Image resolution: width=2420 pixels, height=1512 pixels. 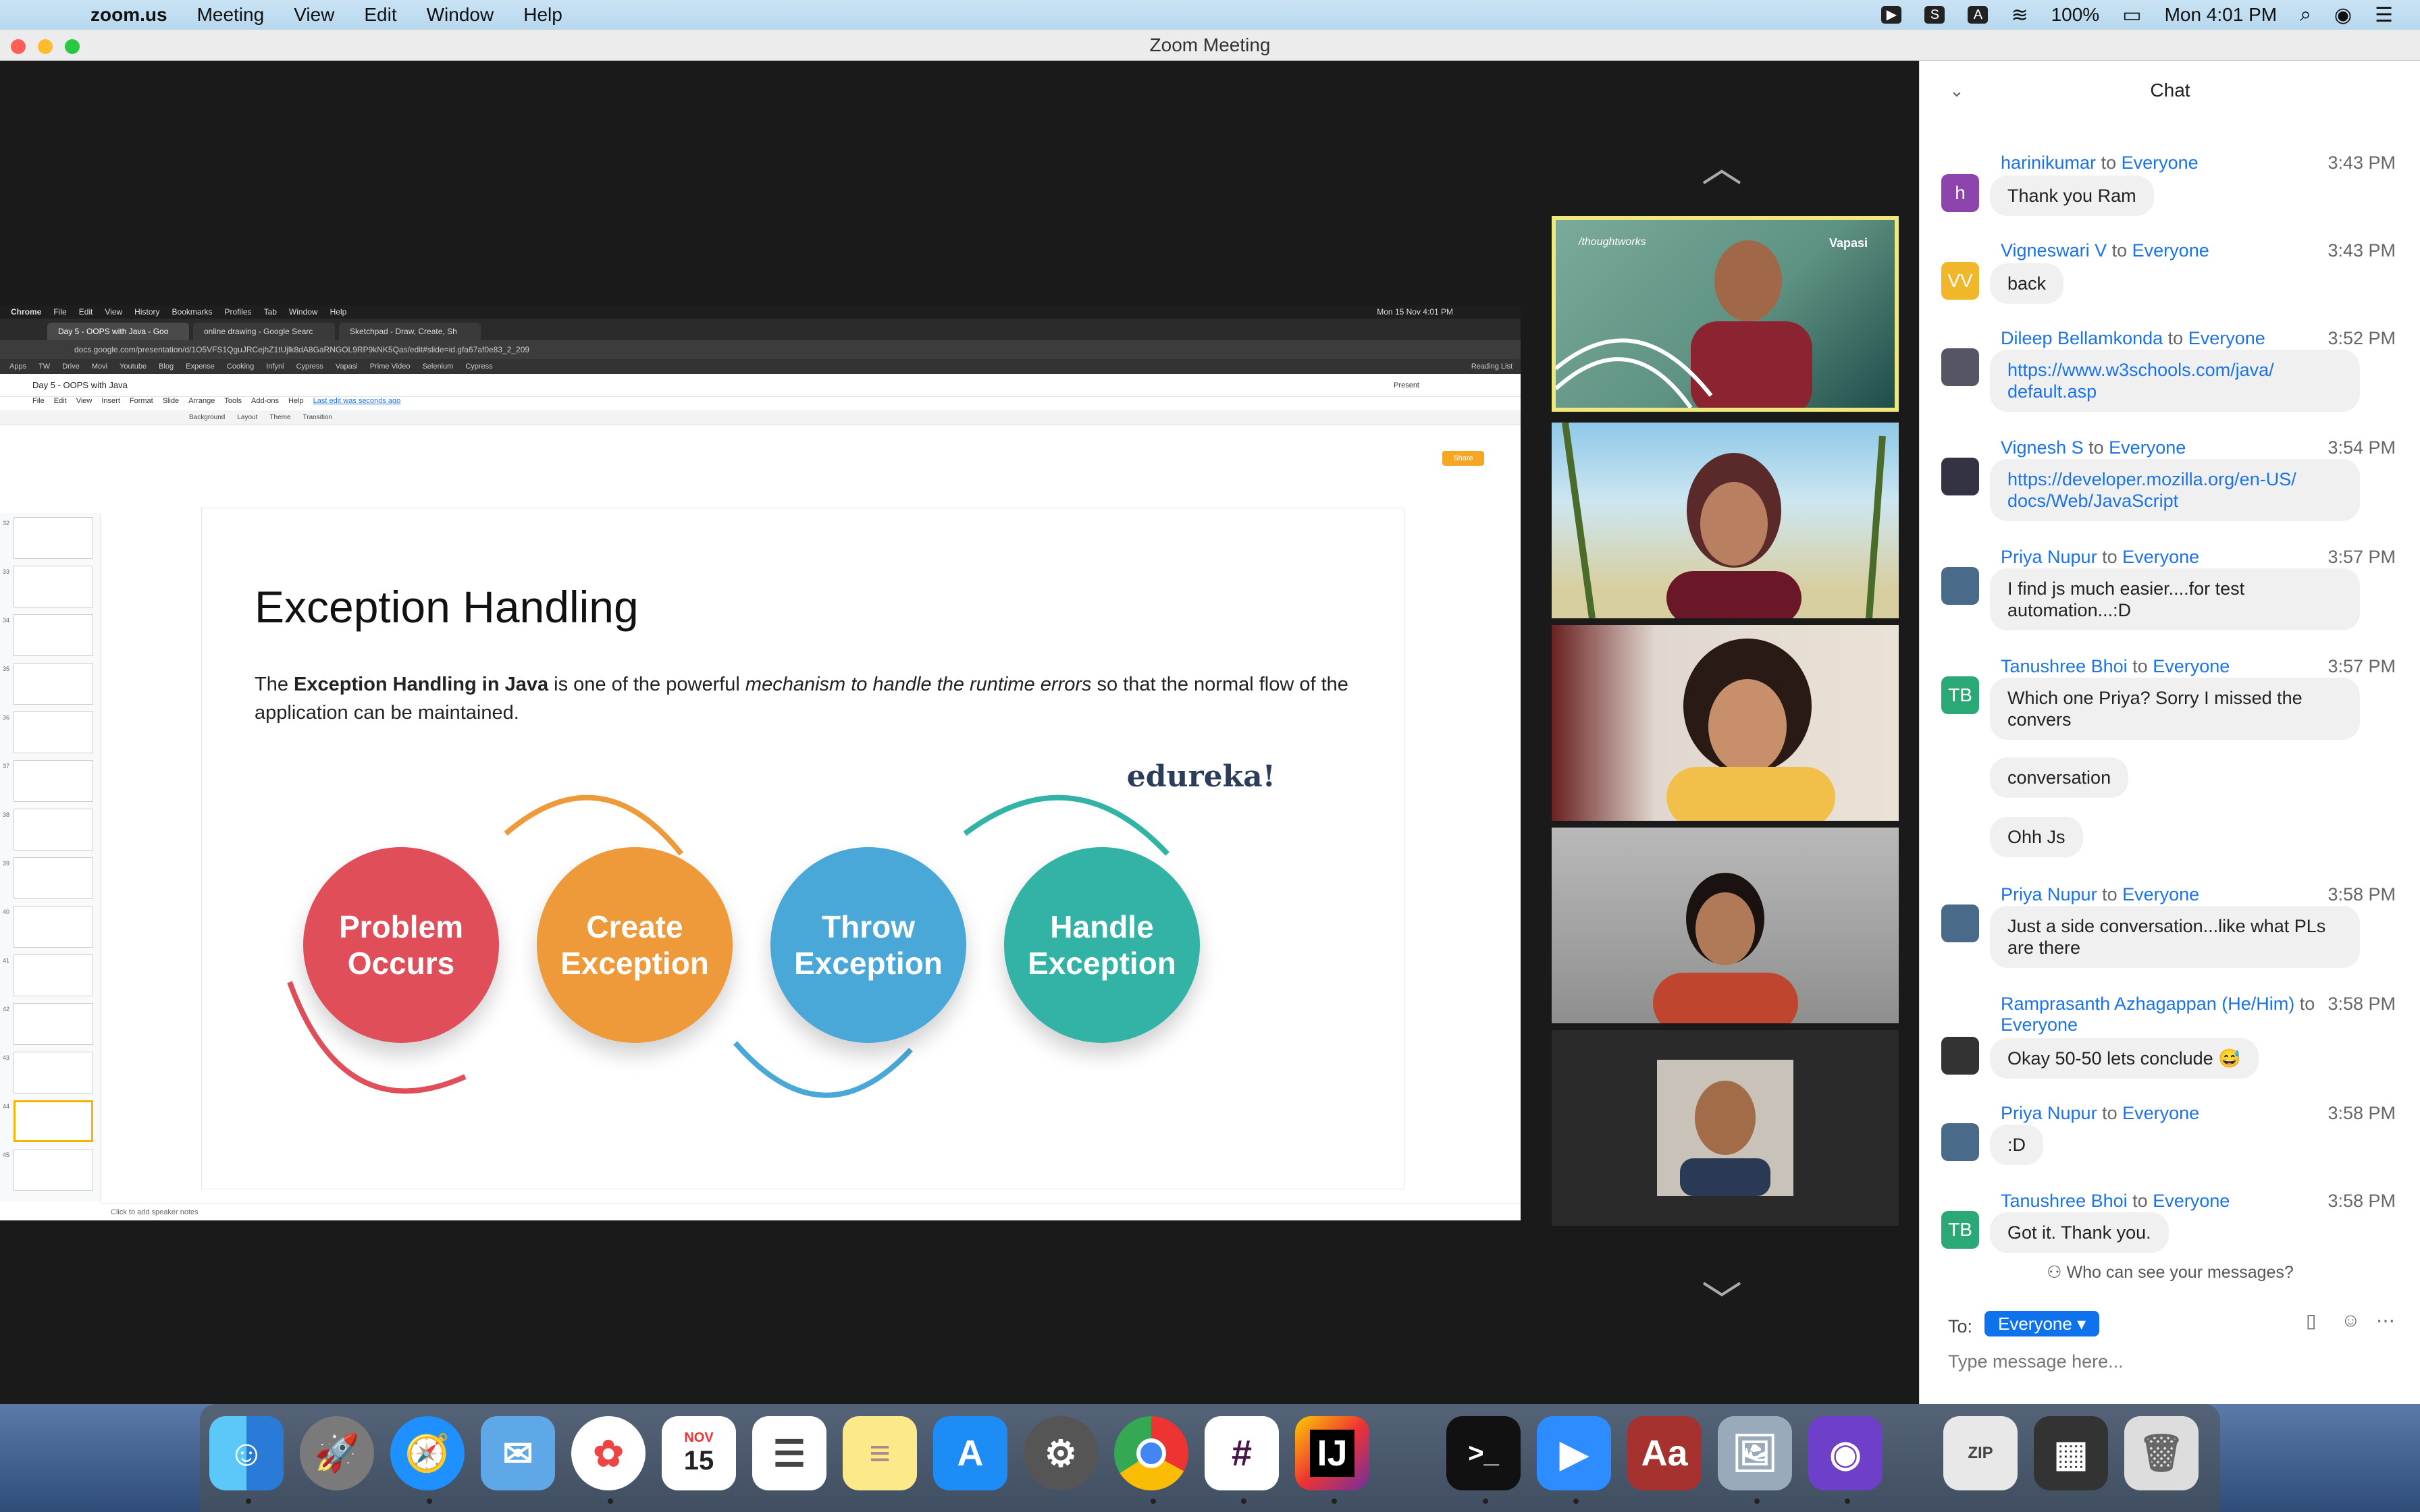 I want to click on launchpad-icon: 🚀, so click(x=337, y=1453).